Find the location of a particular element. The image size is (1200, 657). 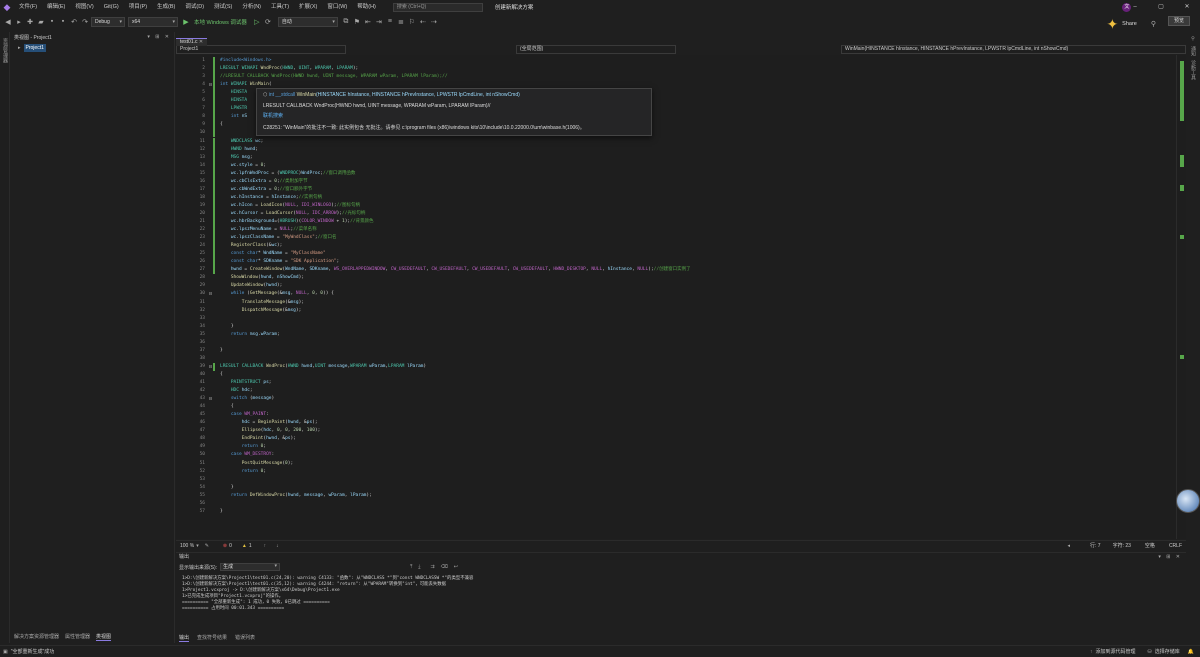

line-number: 行: 7 is located at coordinates (1095, 545).